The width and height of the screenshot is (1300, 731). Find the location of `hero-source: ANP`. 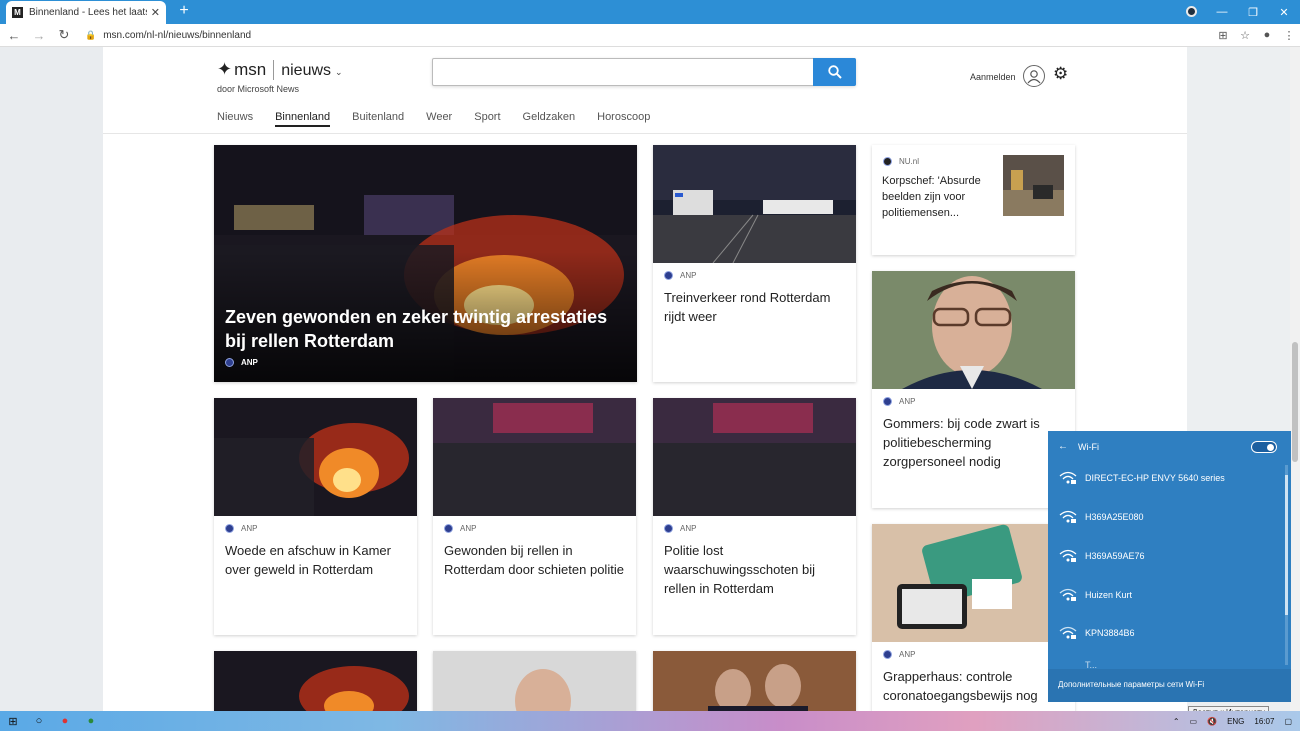

hero-source: ANP is located at coordinates (241, 362).